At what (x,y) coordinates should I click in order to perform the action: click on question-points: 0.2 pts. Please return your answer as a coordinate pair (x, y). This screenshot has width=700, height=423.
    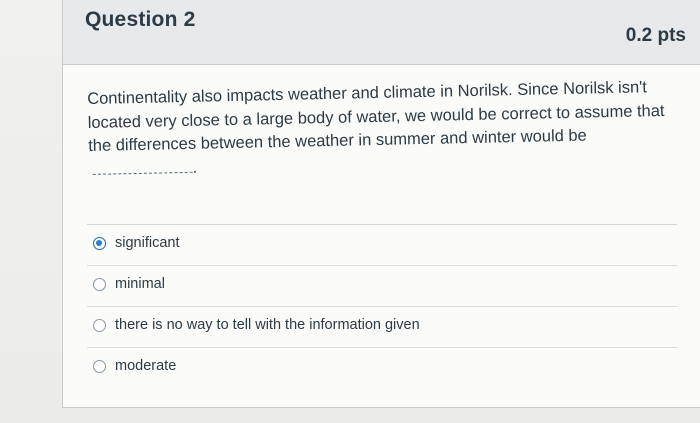
    Looking at the image, I should click on (655, 35).